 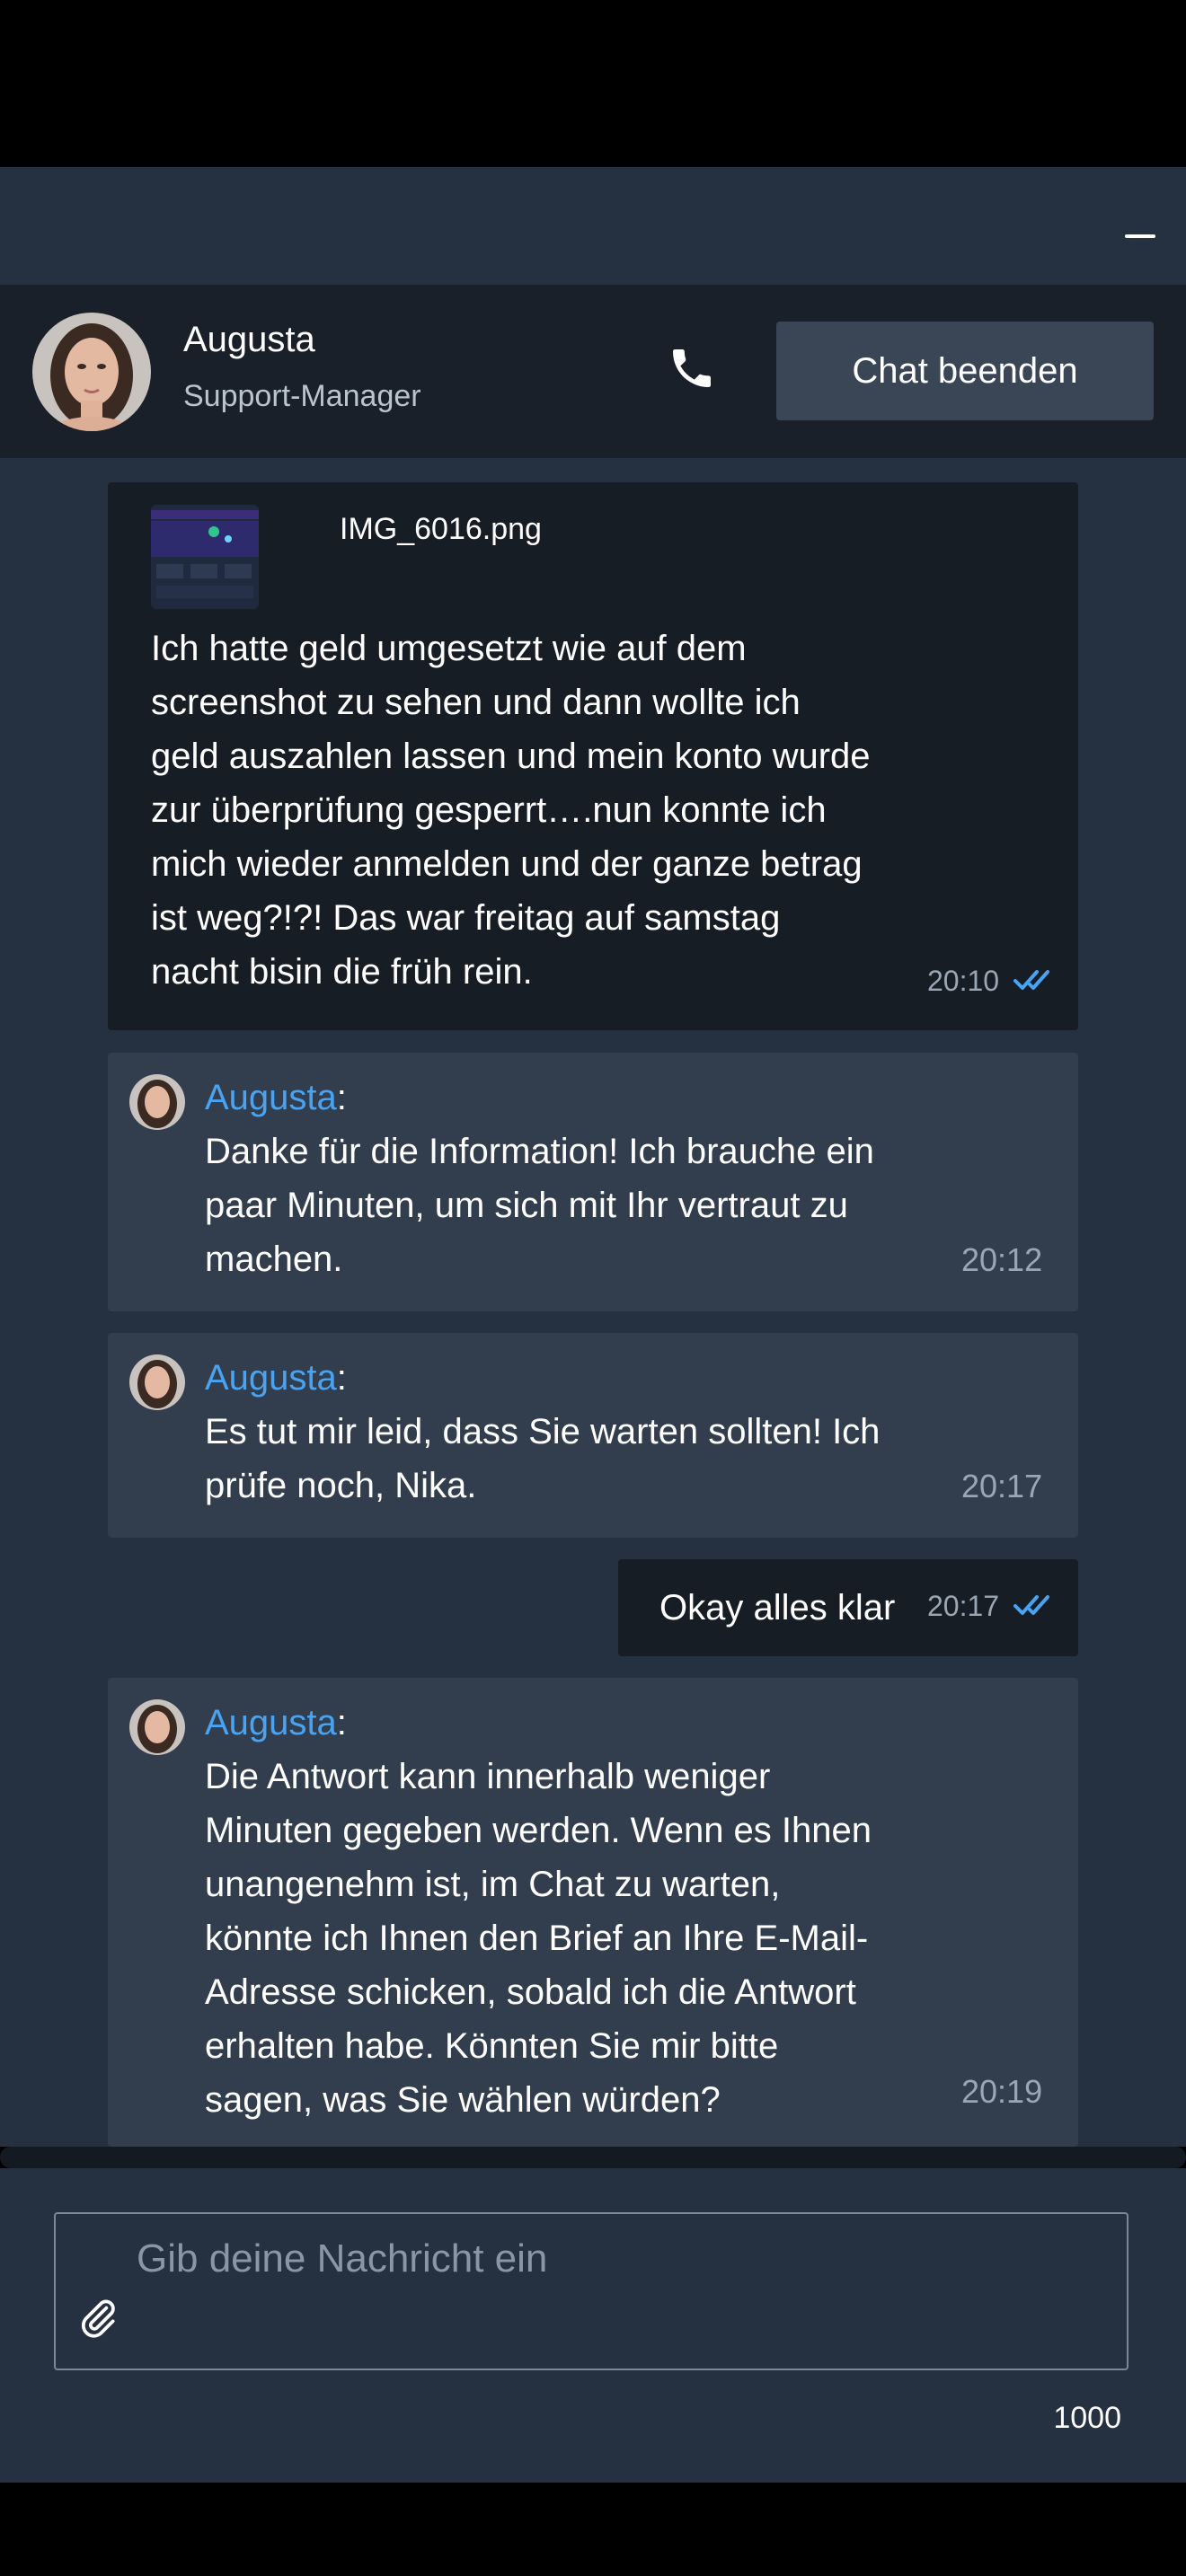 What do you see at coordinates (302, 396) in the screenshot?
I see `agent-role: Support-Manager` at bounding box center [302, 396].